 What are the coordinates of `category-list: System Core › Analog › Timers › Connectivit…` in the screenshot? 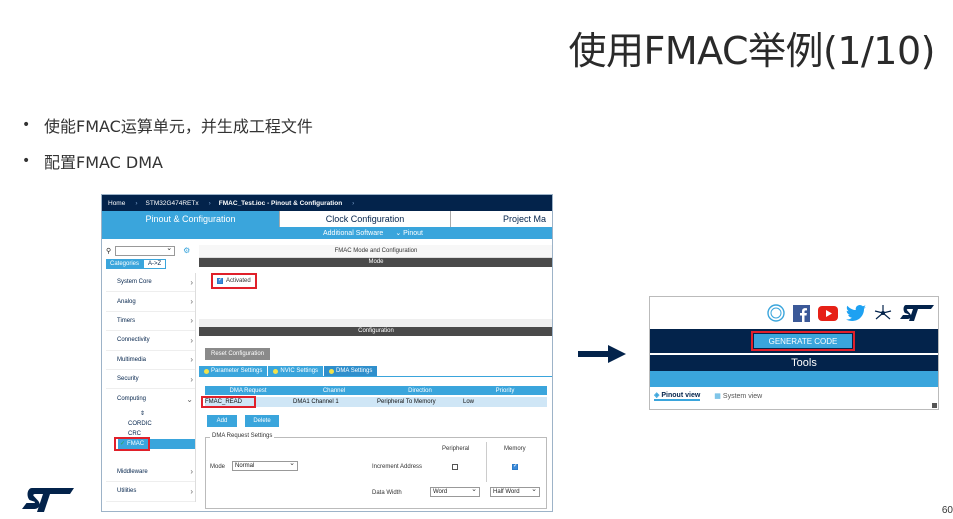 It's located at (151, 387).